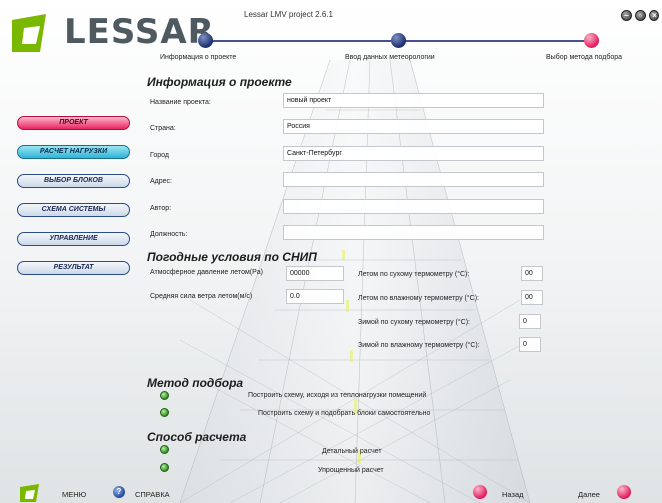 This screenshot has height=503, width=662. Describe the element at coordinates (161, 208) in the screenshot. I see `author-label: Автор:` at that location.